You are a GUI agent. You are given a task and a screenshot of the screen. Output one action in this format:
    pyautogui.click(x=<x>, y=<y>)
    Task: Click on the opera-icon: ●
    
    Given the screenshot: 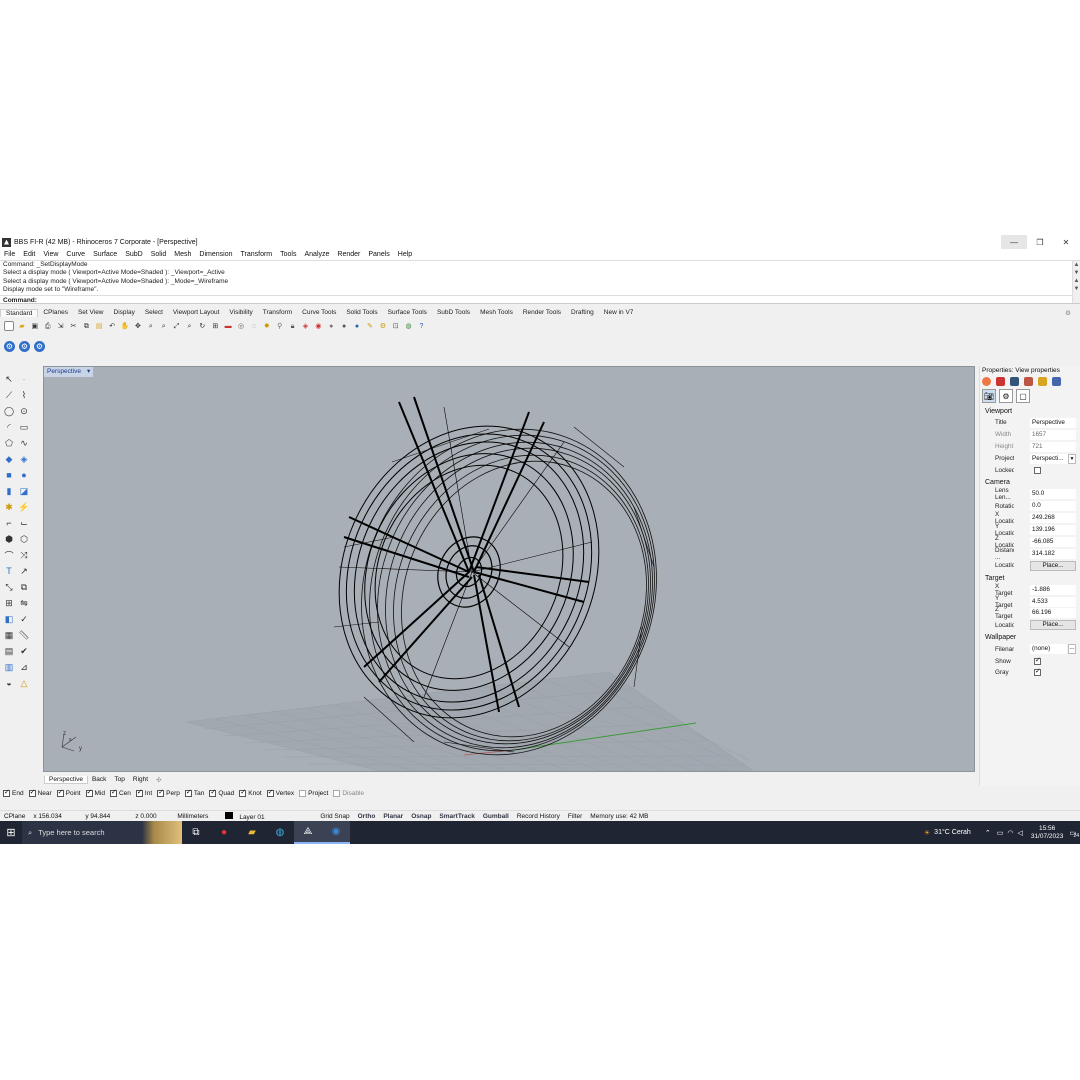 What is the action you would take?
    pyautogui.click(x=224, y=832)
    